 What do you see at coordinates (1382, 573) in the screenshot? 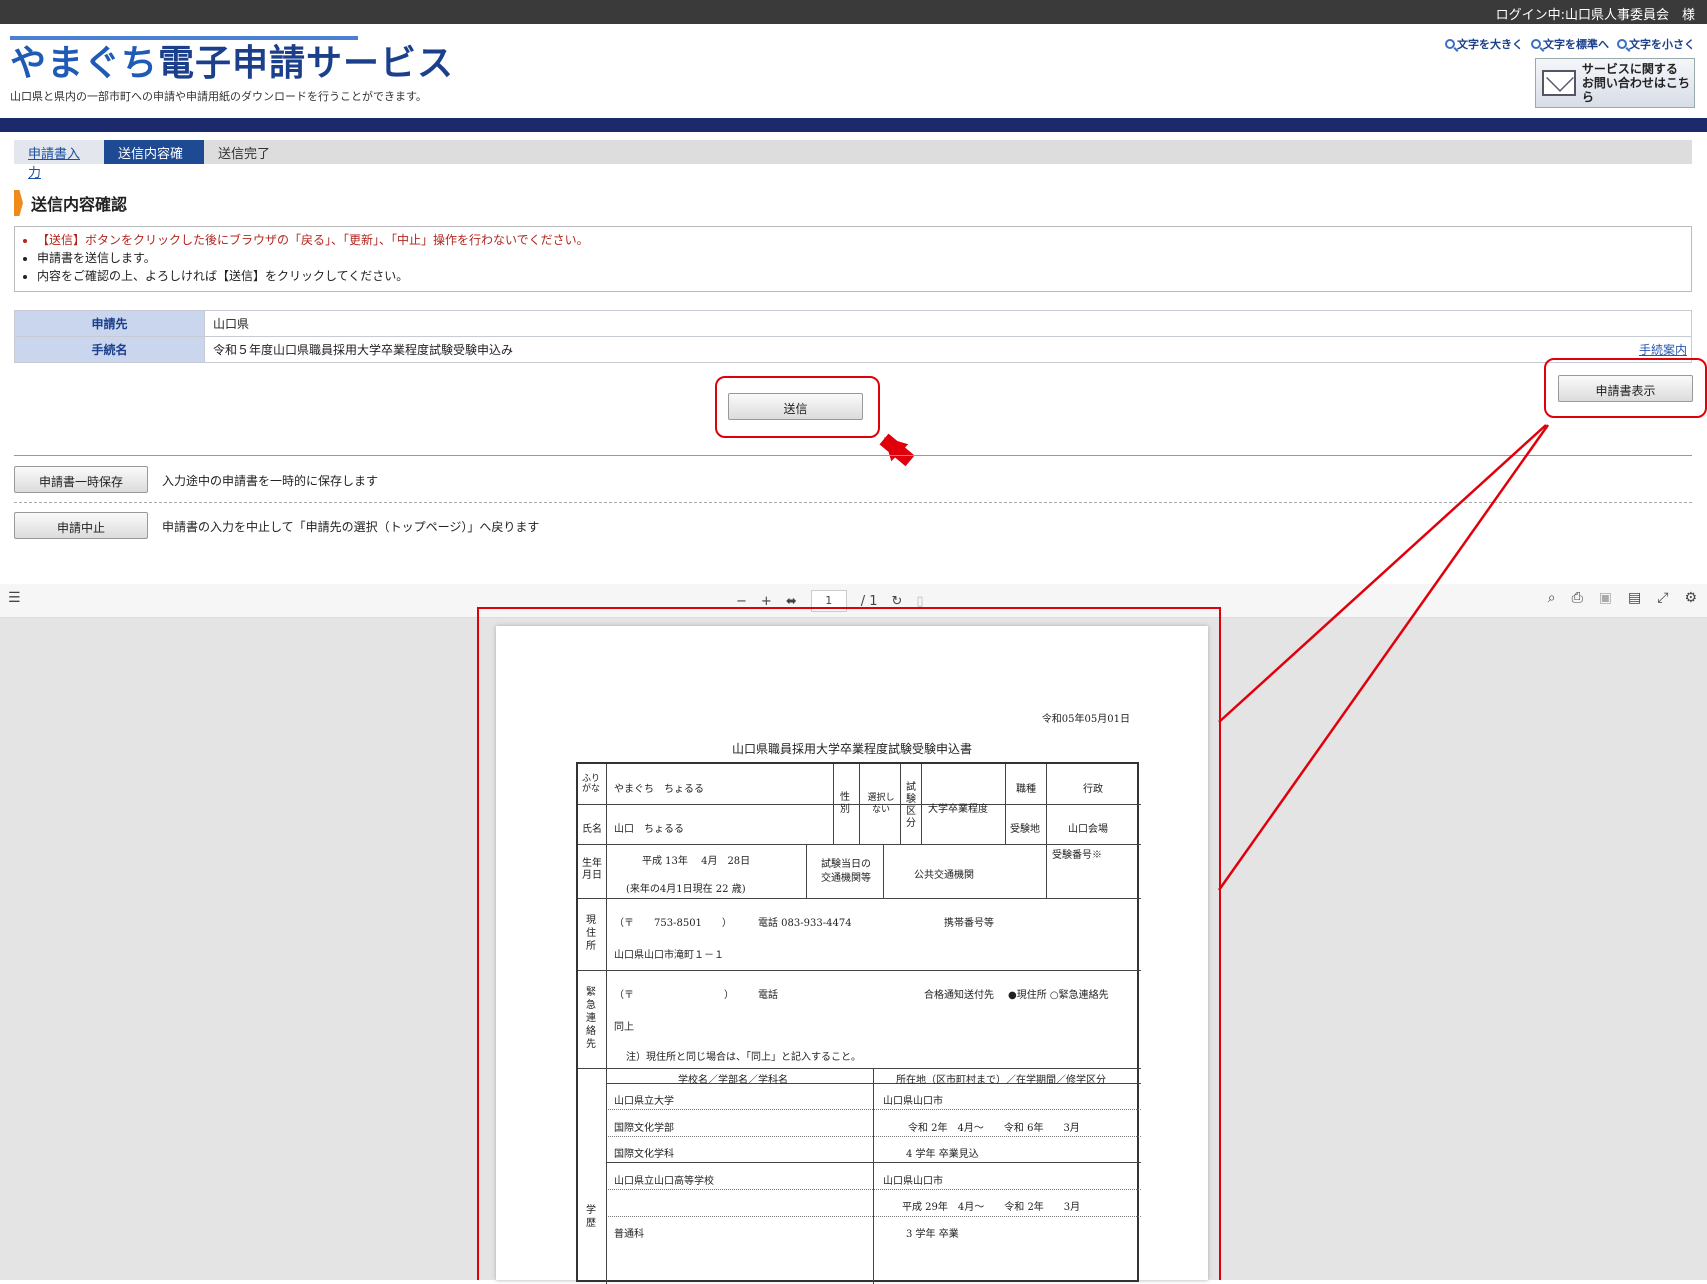
I see `callout-line-upper` at bounding box center [1382, 573].